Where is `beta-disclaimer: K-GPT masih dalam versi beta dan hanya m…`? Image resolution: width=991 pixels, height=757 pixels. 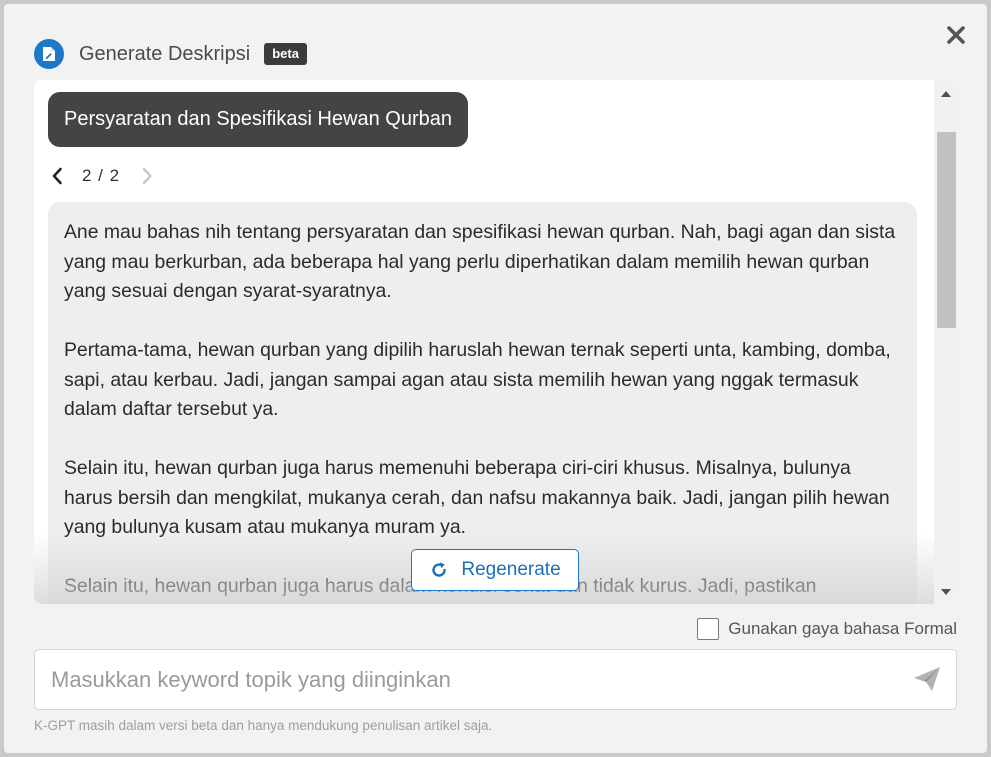 beta-disclaimer: K-GPT masih dalam versi beta dan hanya m… is located at coordinates (263, 725).